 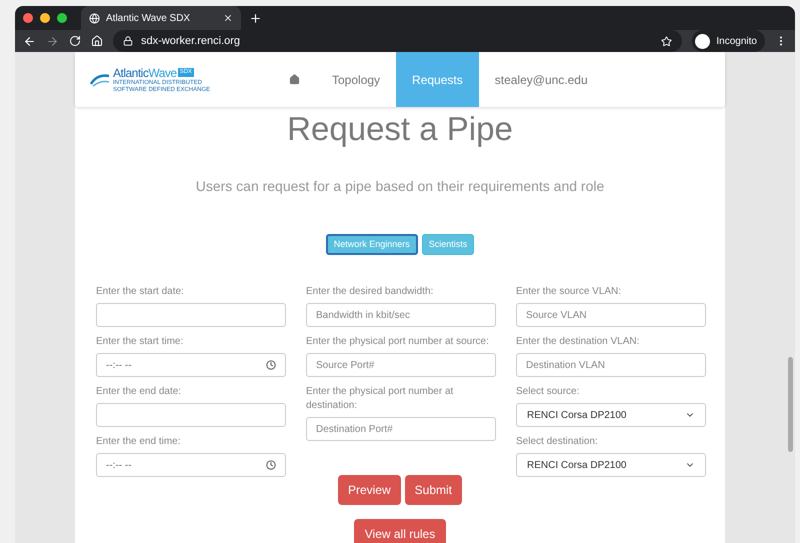 What do you see at coordinates (401, 315) in the screenshot?
I see `input-field: Bandwidth in kbit/sec` at bounding box center [401, 315].